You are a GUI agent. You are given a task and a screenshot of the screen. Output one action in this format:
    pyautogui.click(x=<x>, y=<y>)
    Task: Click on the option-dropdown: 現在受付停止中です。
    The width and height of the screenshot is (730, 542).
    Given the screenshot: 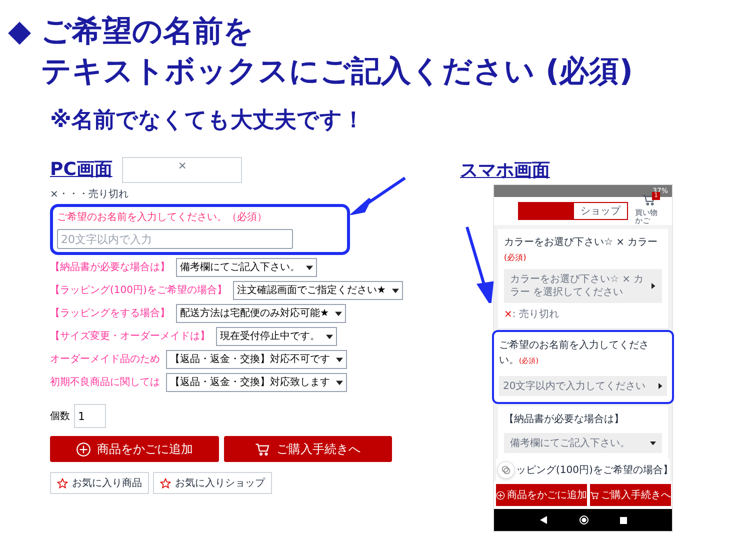 What is the action you would take?
    pyautogui.click(x=276, y=336)
    